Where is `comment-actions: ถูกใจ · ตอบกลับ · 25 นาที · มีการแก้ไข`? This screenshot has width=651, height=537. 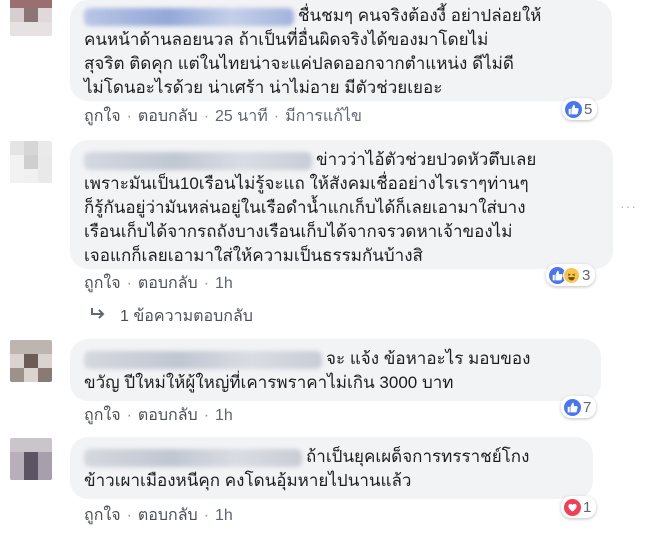 comment-actions: ถูกใจ · ตอบกลับ · 25 นาที · มีการแก้ไข is located at coordinates (223, 117).